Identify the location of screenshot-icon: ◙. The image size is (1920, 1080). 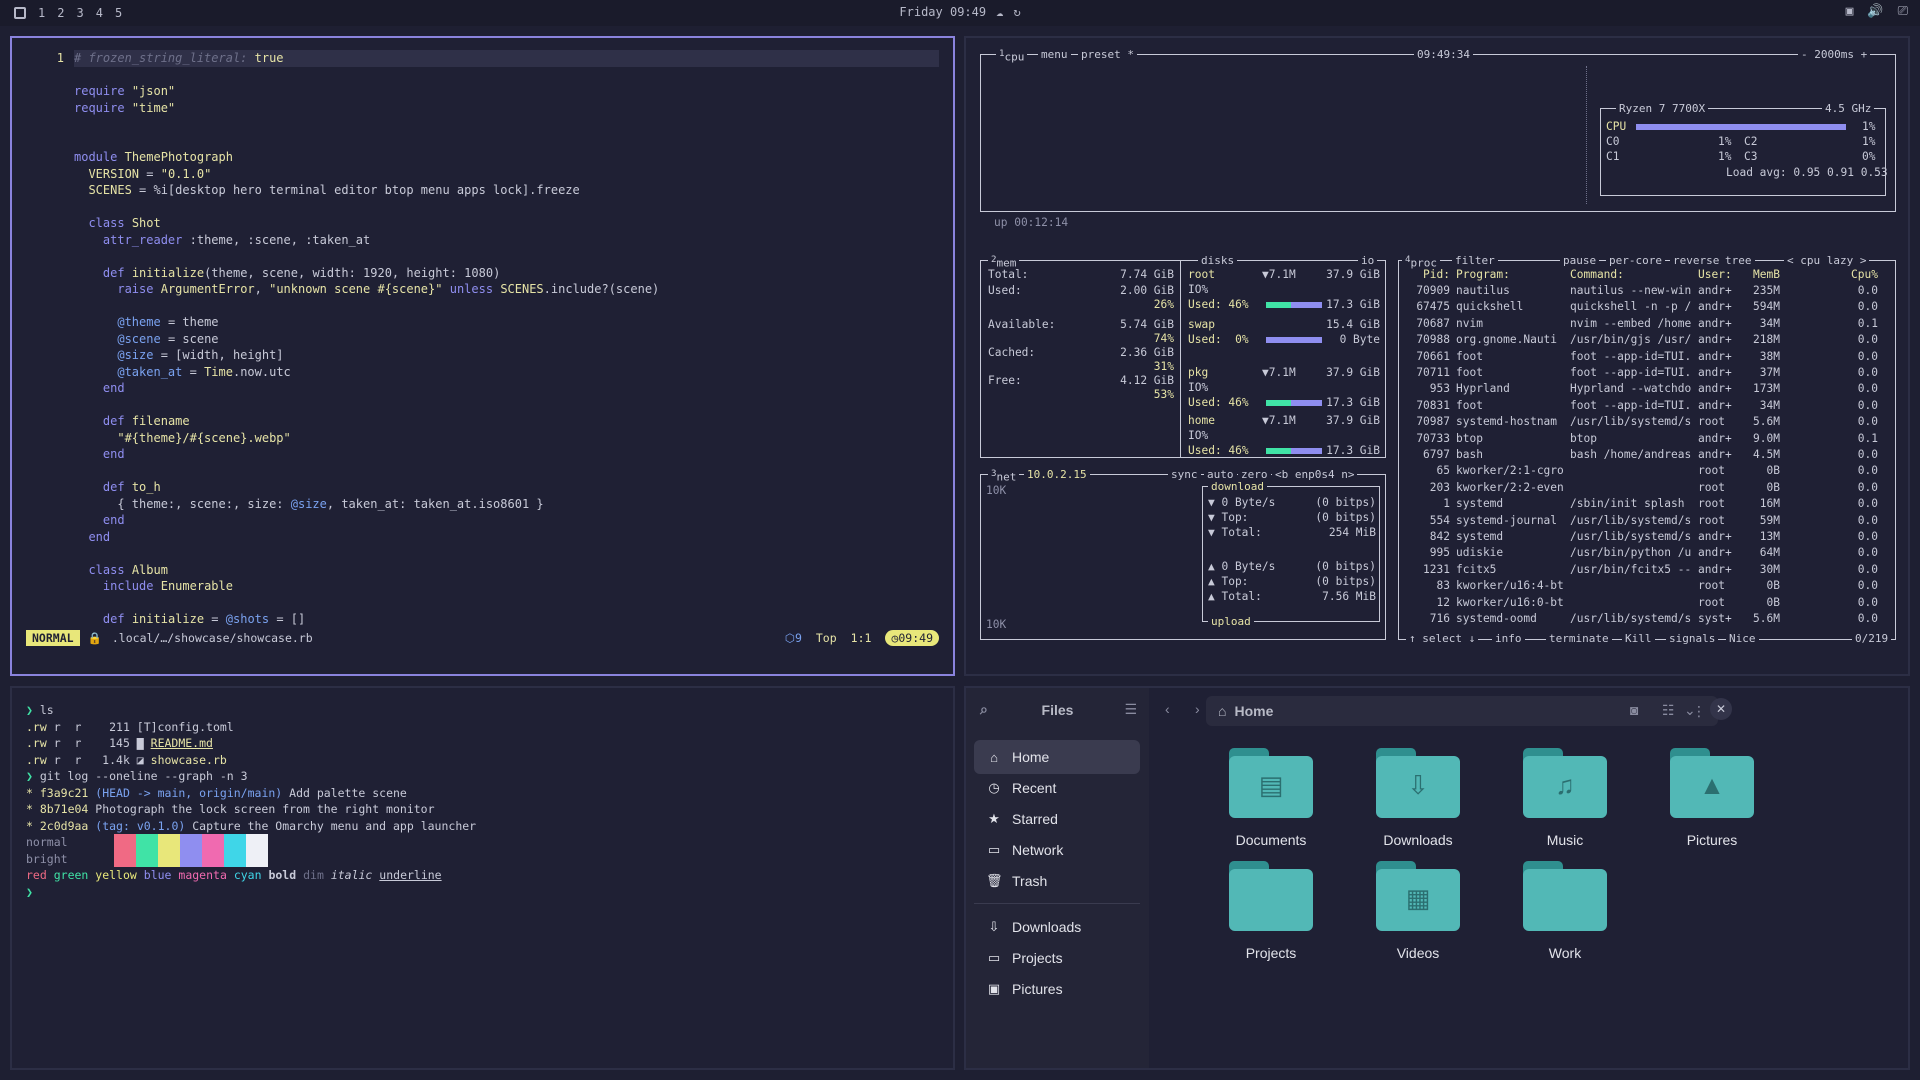
(1634, 710).